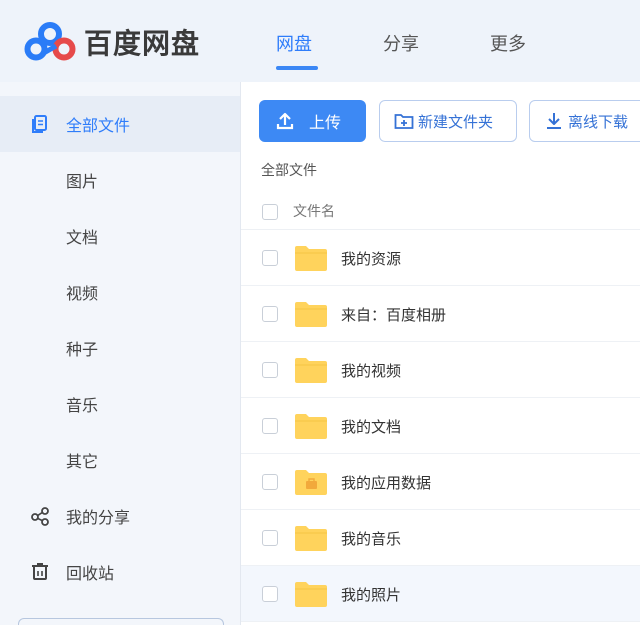  What do you see at coordinates (598, 121) in the screenshot?
I see `offline-download-button-label: 离线下载` at bounding box center [598, 121].